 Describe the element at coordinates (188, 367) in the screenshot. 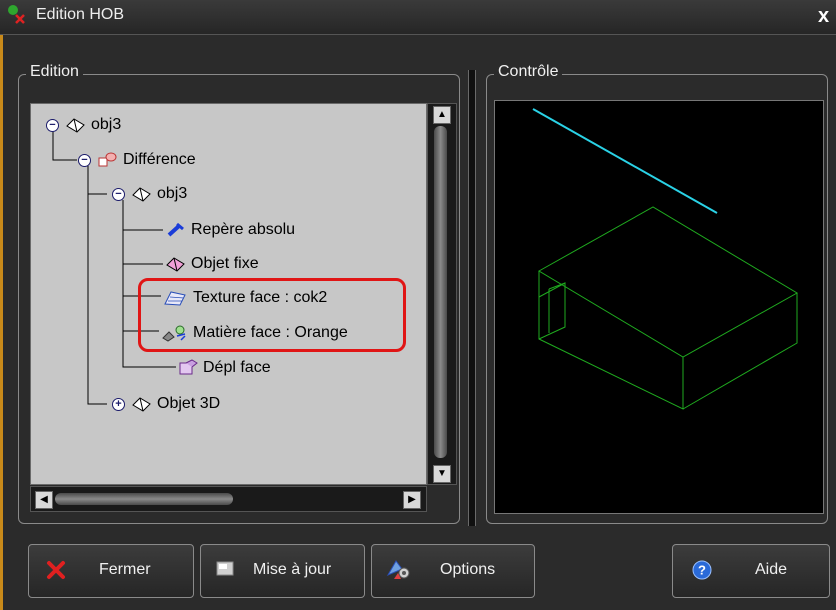

I see `displacement-icon` at that location.